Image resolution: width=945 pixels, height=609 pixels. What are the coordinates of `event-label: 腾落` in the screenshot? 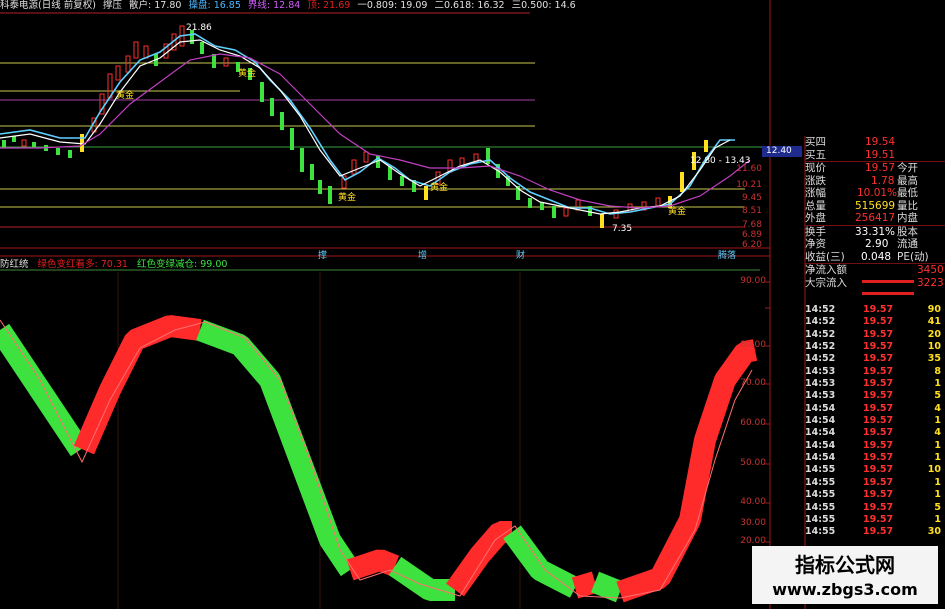 It's located at (727, 254).